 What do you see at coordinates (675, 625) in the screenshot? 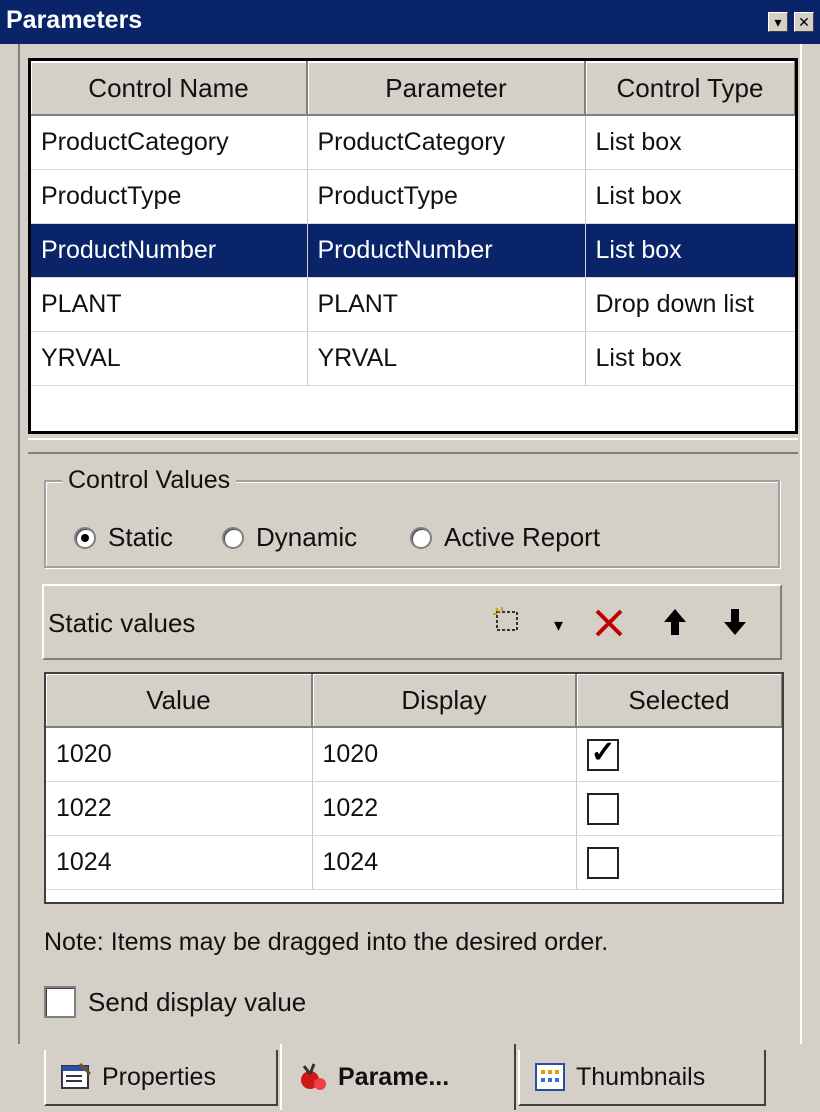
I see `move-up-icon` at bounding box center [675, 625].